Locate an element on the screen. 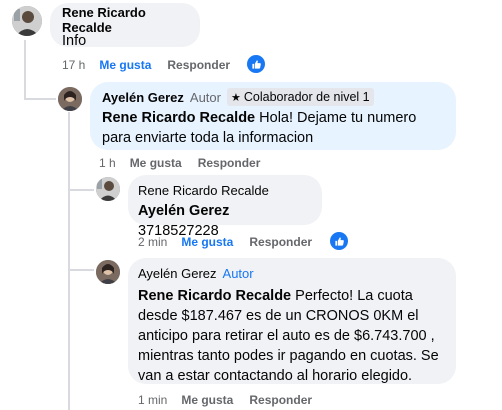 The image size is (502, 410). star-icon: ★ is located at coordinates (235, 97).